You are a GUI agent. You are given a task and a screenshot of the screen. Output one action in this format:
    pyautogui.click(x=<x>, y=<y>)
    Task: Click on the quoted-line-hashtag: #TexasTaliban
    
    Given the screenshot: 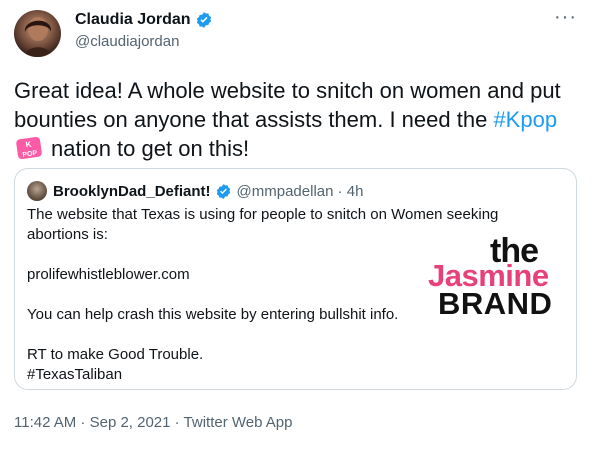 What is the action you would take?
    pyautogui.click(x=75, y=374)
    